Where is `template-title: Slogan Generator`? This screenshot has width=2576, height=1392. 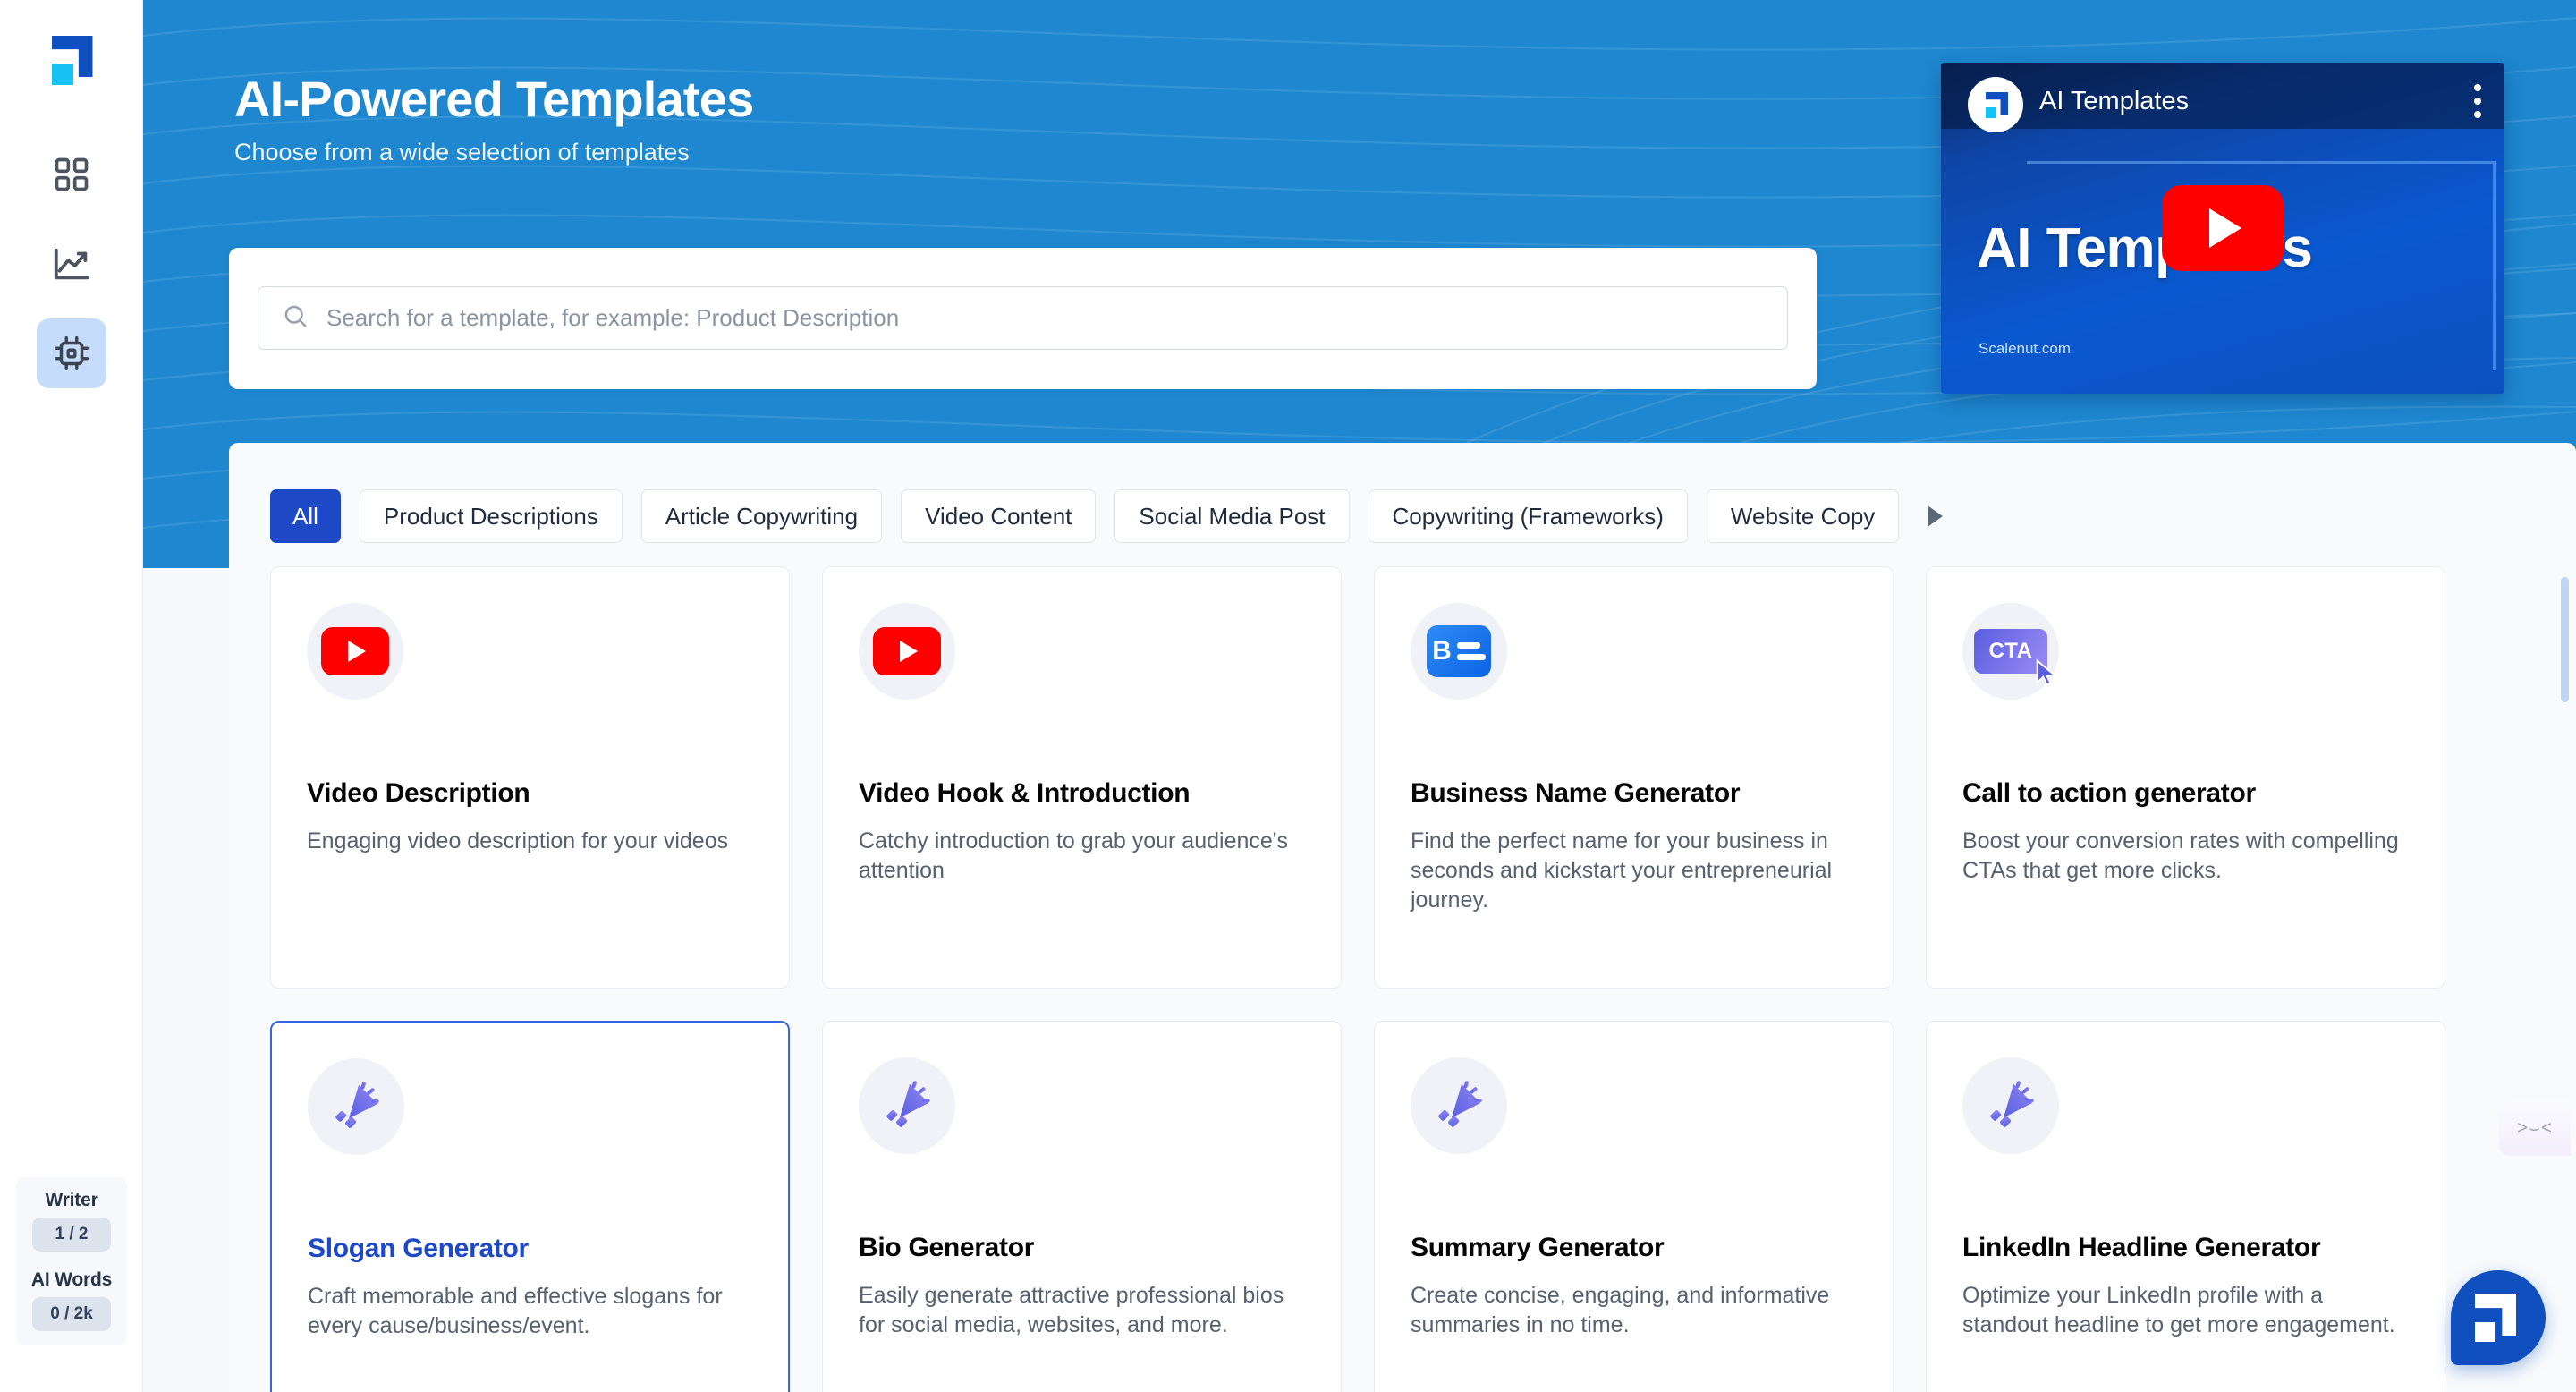 template-title: Slogan Generator is located at coordinates (418, 1248).